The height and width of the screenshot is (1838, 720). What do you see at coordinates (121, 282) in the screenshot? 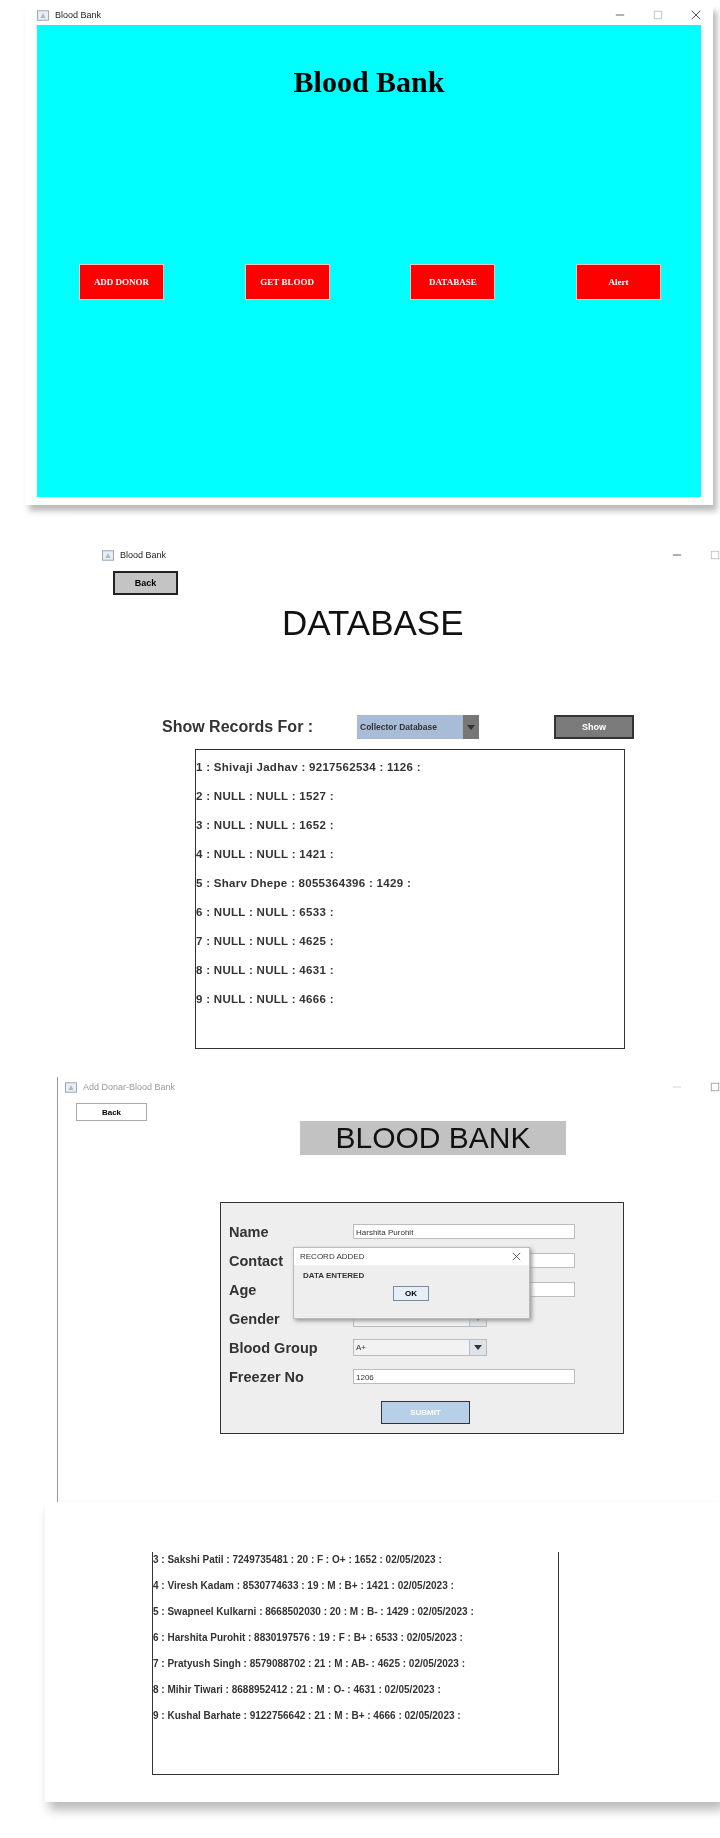
I see `menu-button: ADD DONOR` at bounding box center [121, 282].